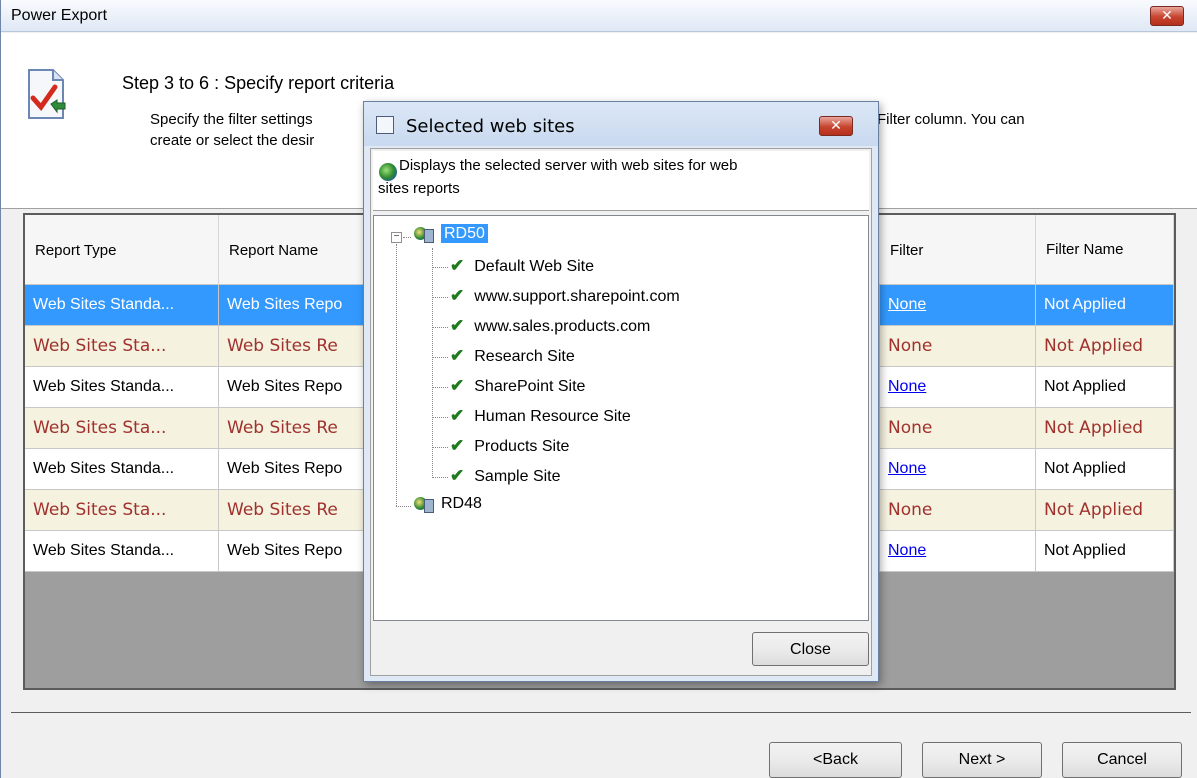 The width and height of the screenshot is (1197, 778). What do you see at coordinates (1122, 760) in the screenshot?
I see `cancel-button: Cancel` at bounding box center [1122, 760].